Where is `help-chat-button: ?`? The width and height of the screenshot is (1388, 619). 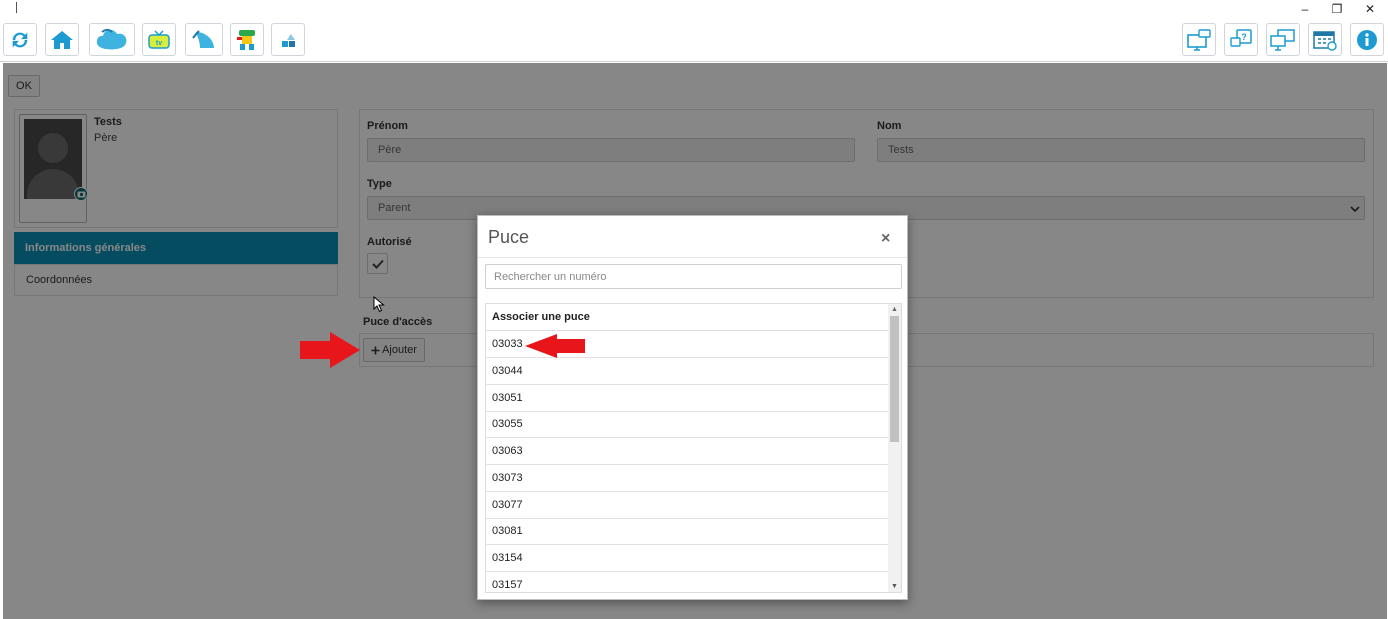
help-chat-button: ? is located at coordinates (1241, 39).